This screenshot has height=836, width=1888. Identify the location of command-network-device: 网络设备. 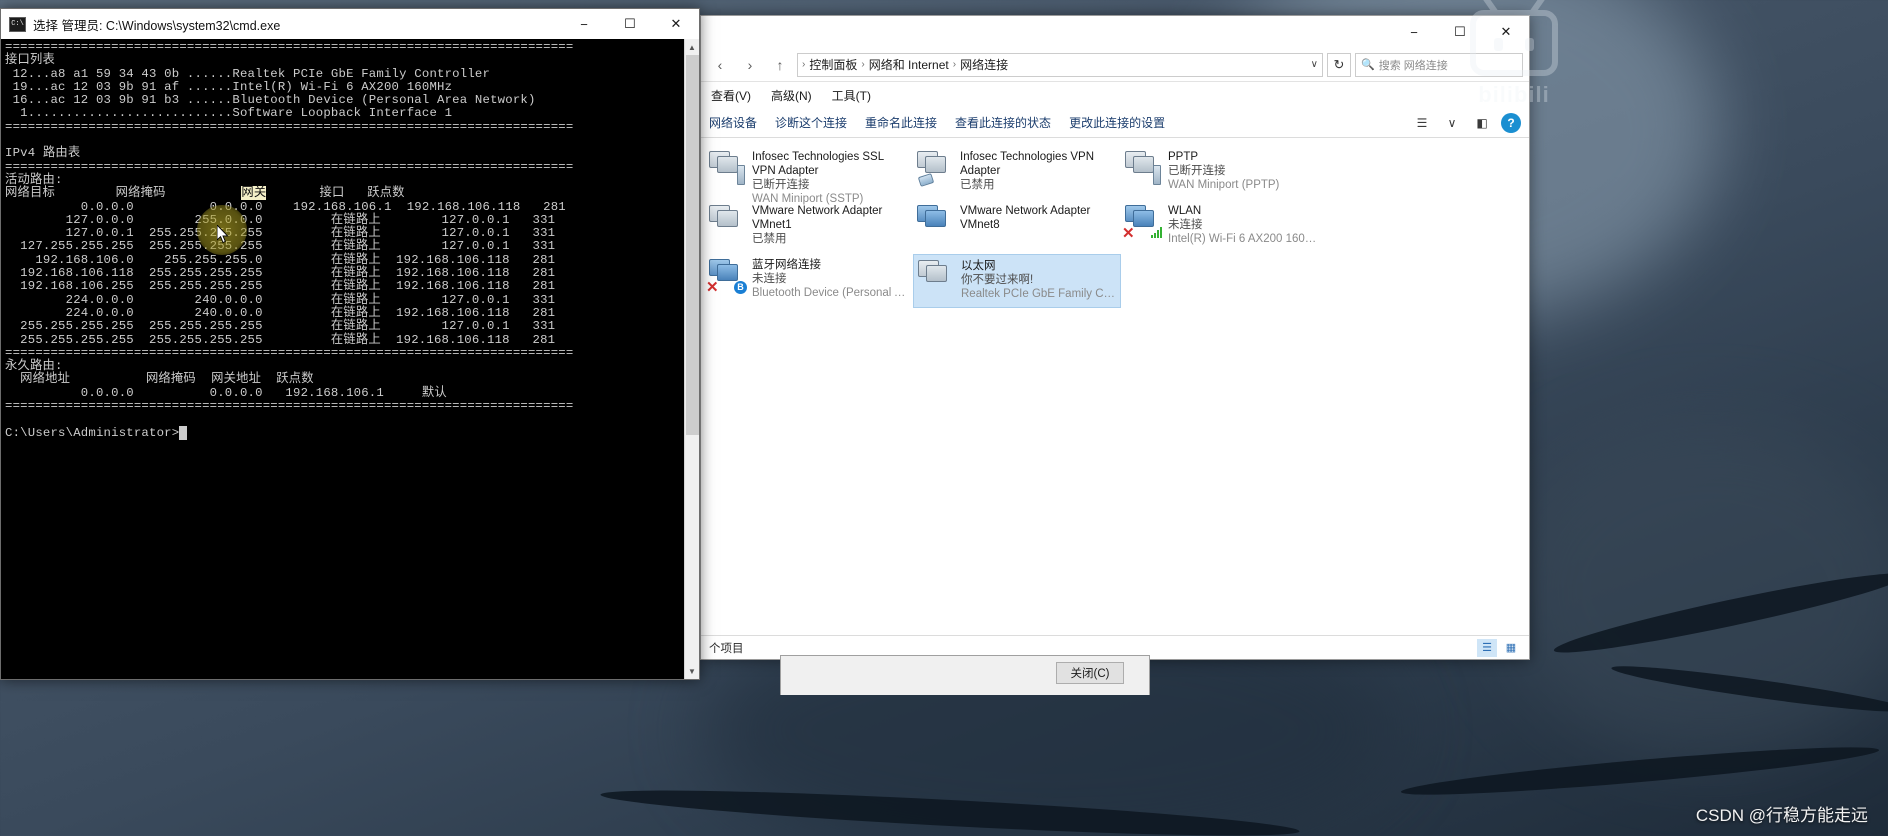
(733, 122).